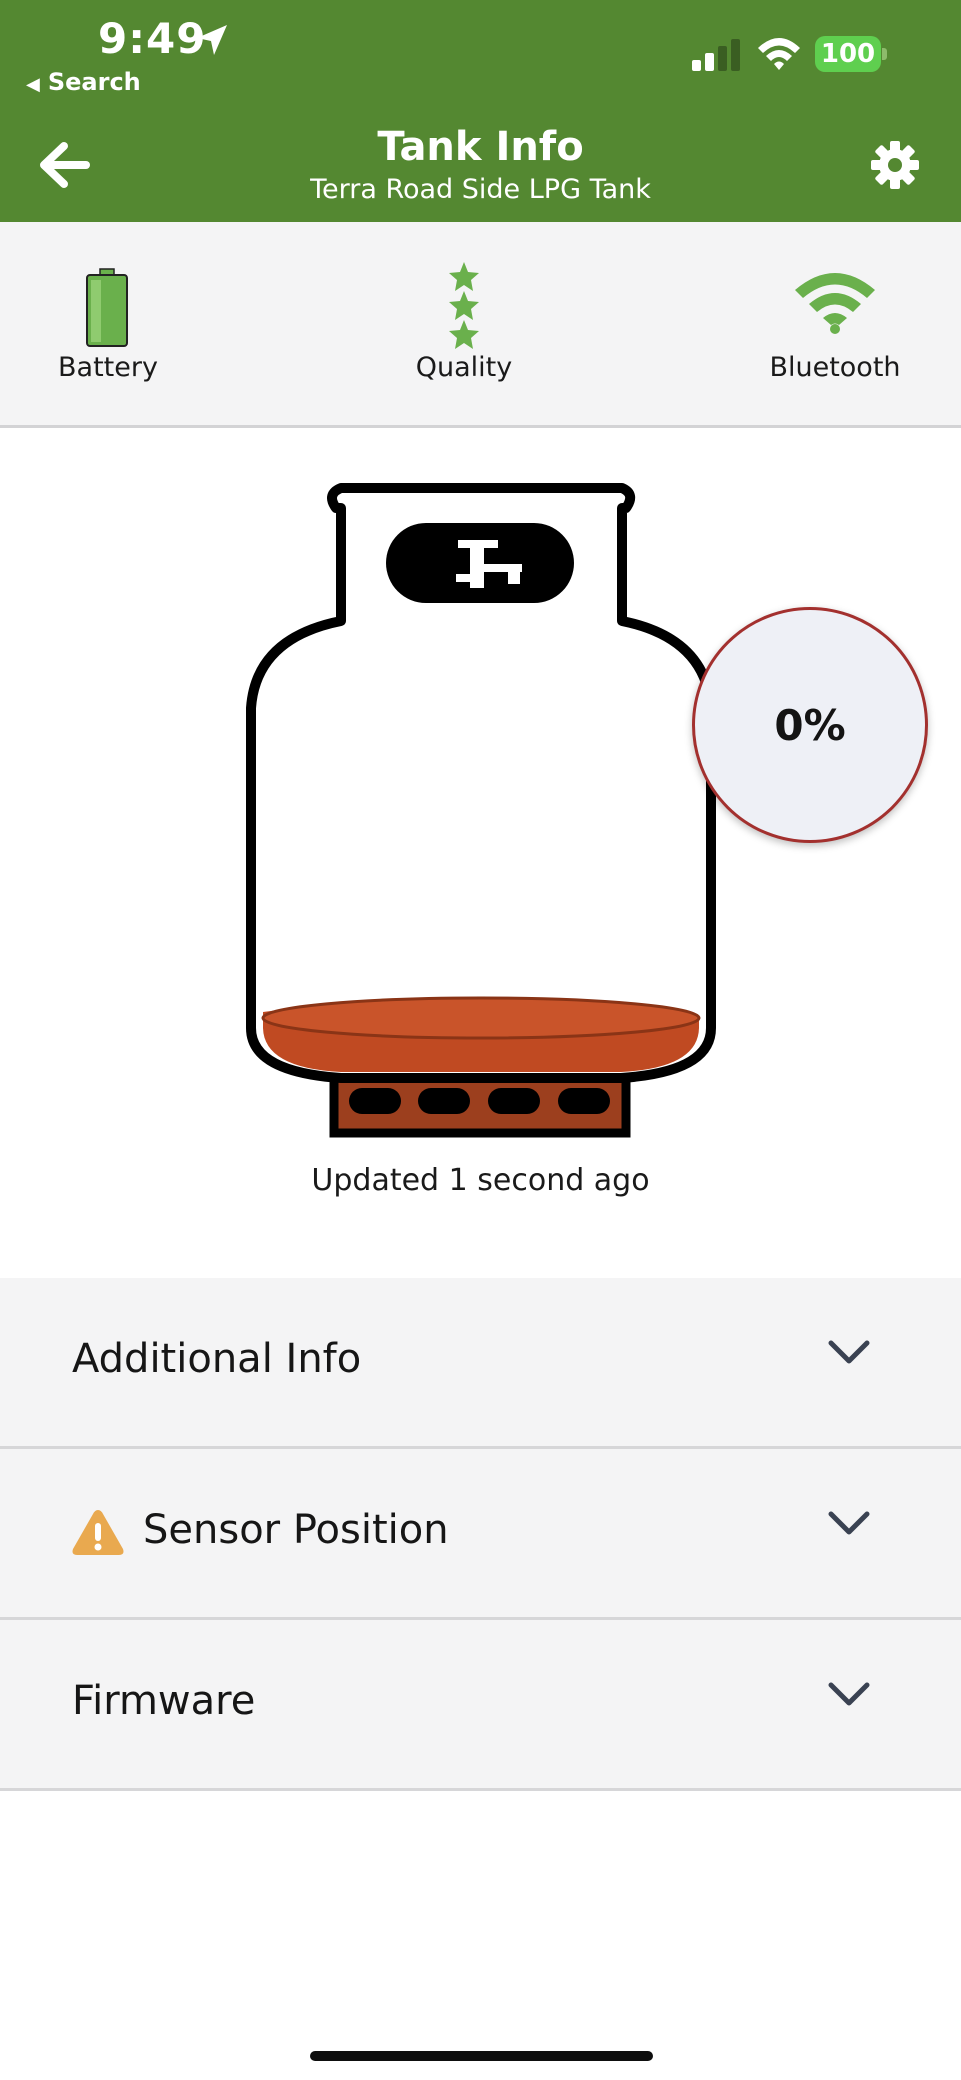  I want to click on section-firmware: Firmware, so click(480, 1705).